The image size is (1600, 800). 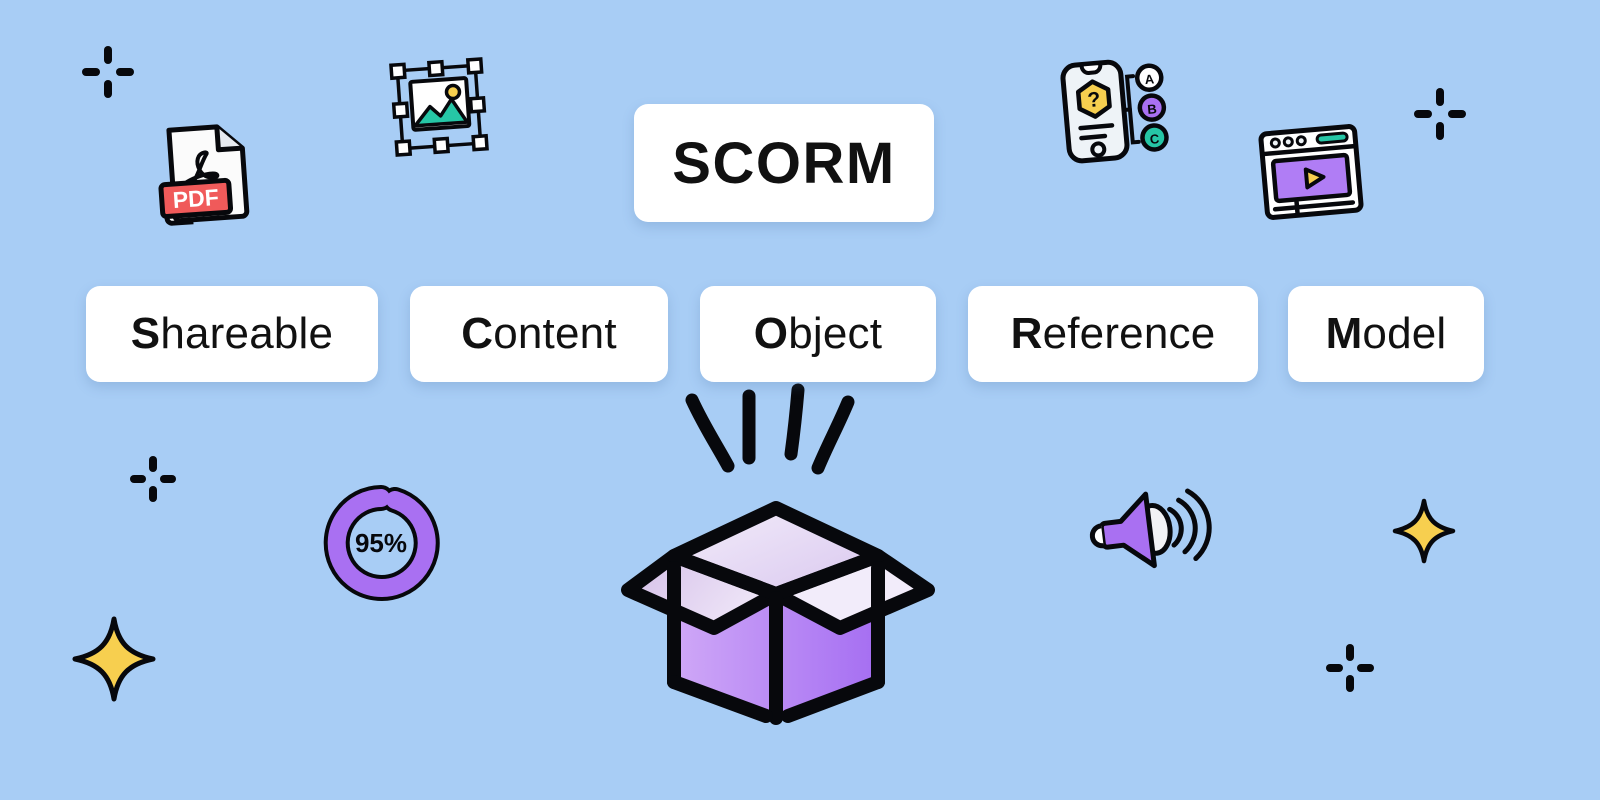 I want to click on acronym-rest-content: ontent, so click(x=555, y=333).